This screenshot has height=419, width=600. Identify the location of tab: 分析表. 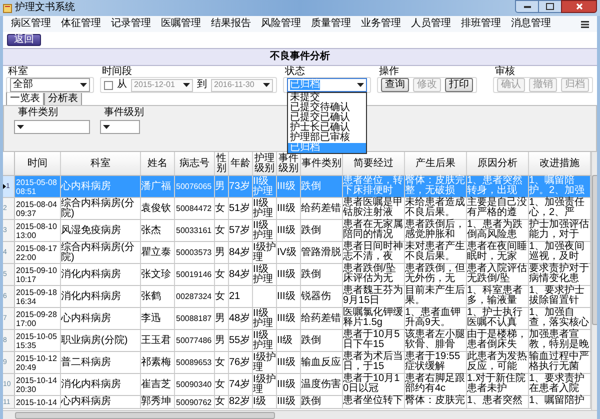
(63, 98).